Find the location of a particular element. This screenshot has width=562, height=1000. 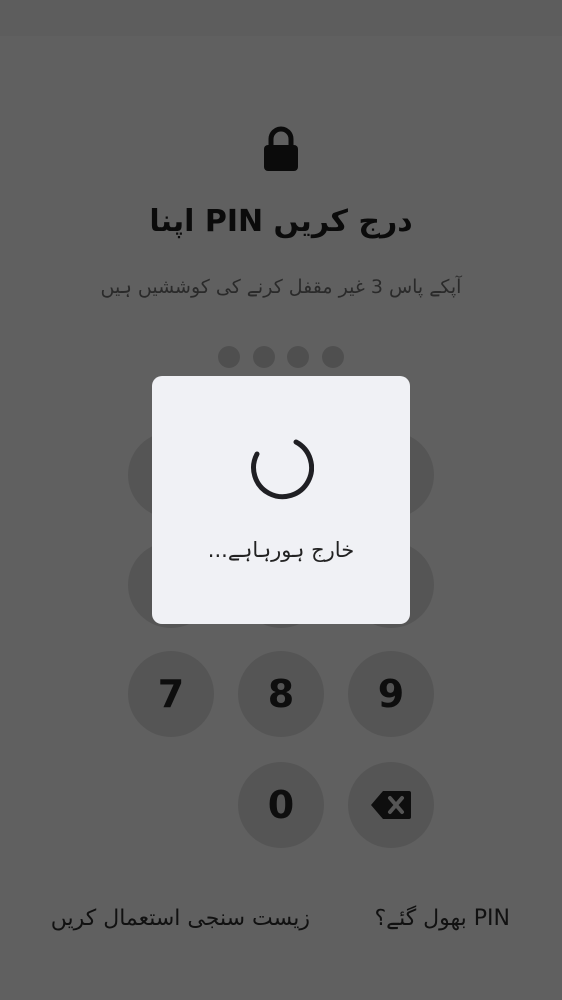

status-bar is located at coordinates (281, 18).